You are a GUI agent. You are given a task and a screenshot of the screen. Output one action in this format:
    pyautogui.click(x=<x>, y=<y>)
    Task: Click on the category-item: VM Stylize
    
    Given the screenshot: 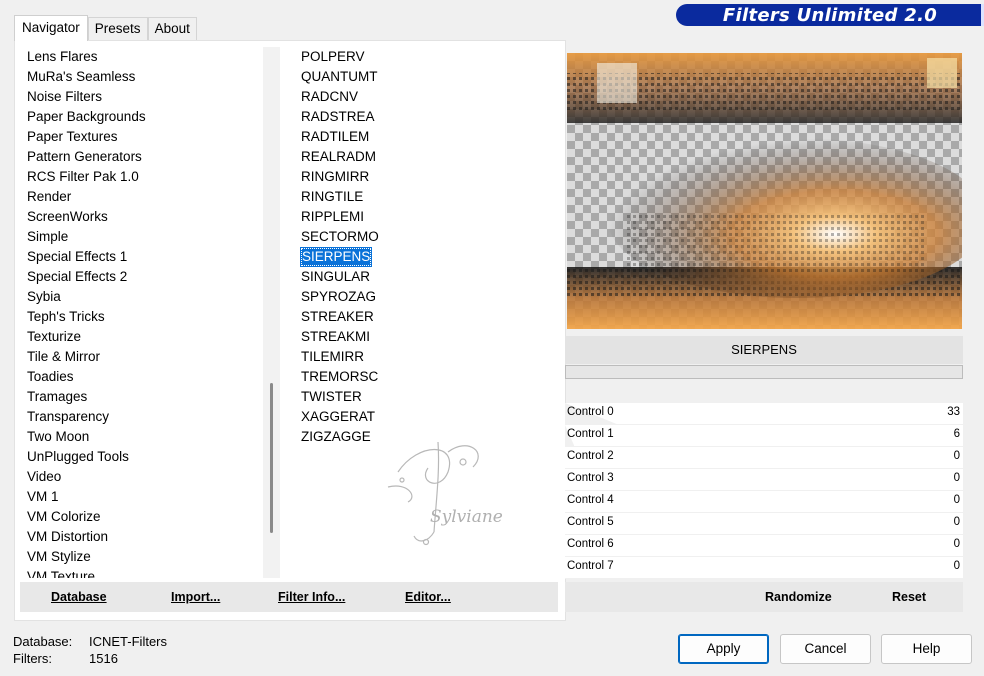 What is the action you would take?
    pyautogui.click(x=141, y=557)
    